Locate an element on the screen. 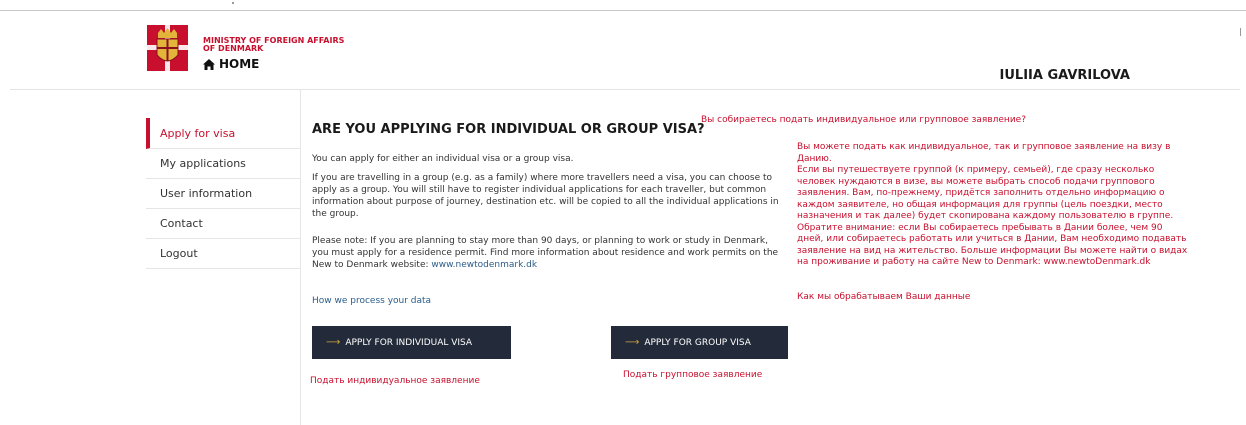  process-data-link: How we process your data is located at coordinates (371, 301).